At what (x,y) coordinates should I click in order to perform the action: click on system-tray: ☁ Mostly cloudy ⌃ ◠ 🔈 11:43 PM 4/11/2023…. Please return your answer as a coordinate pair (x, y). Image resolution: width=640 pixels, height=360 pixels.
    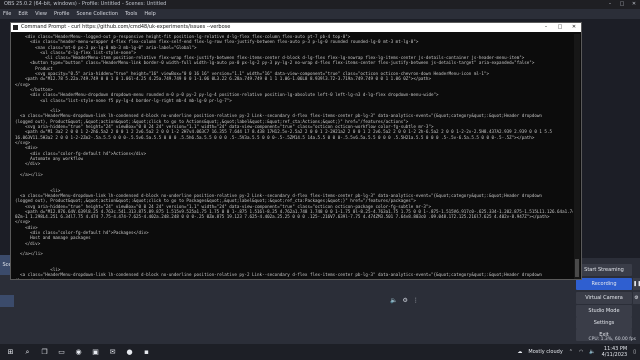
    Looking at the image, I should click on (576, 352).